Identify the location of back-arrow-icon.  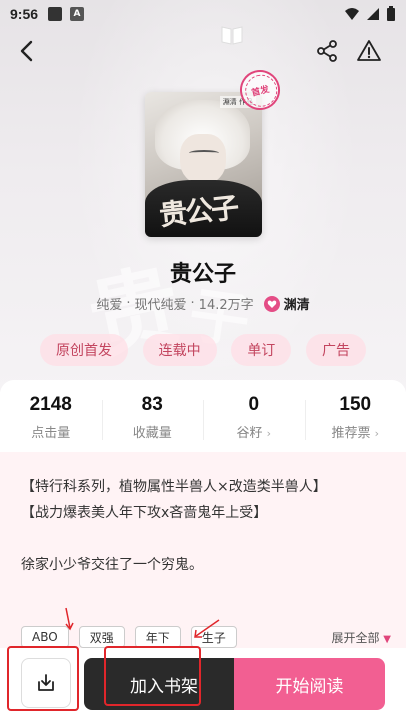
(27, 51).